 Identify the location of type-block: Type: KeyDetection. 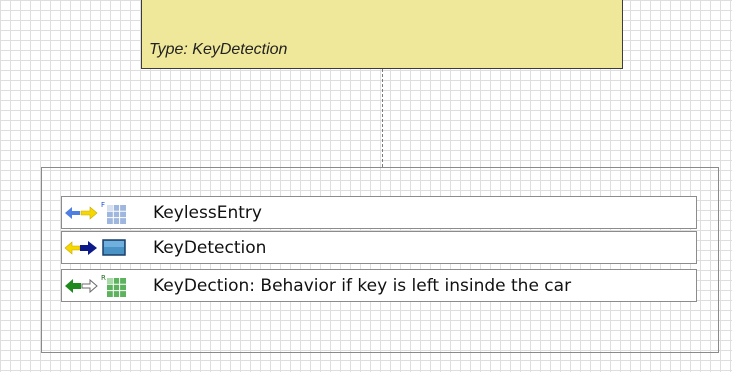
(382, 34).